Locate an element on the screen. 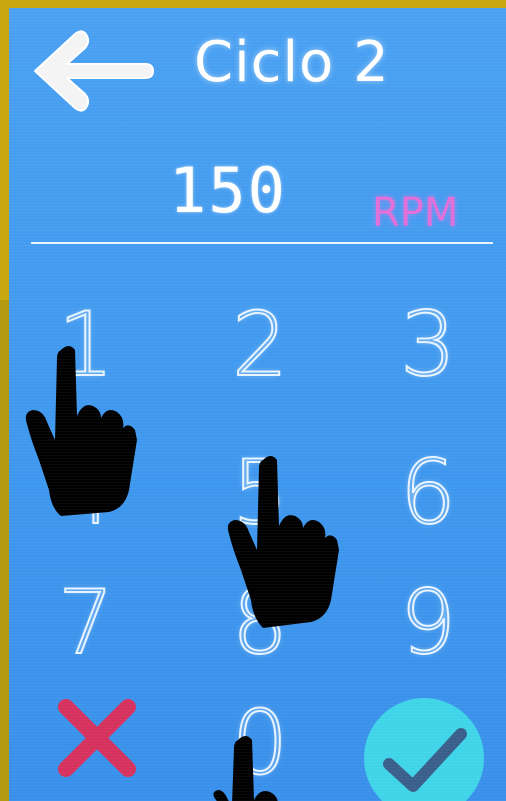  key-1: 1 is located at coordinates (86, 345).